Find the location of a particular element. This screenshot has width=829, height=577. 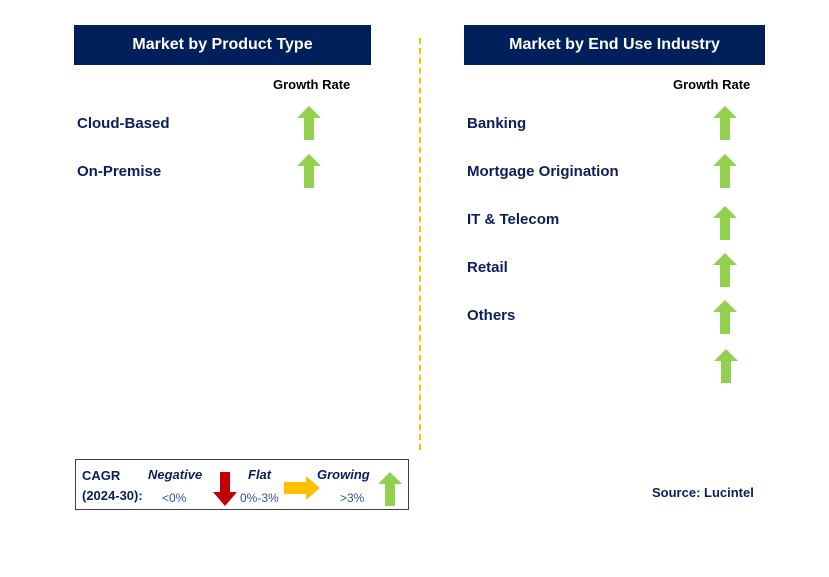

row-label-banking: Banking is located at coordinates (497, 123).